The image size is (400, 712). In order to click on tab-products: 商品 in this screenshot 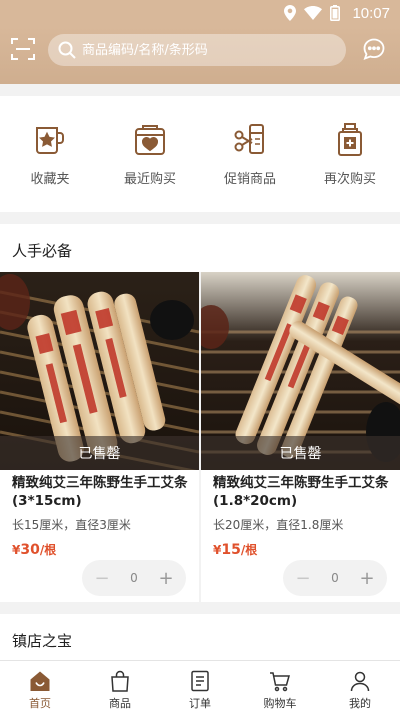, I will do `click(120, 686)`.